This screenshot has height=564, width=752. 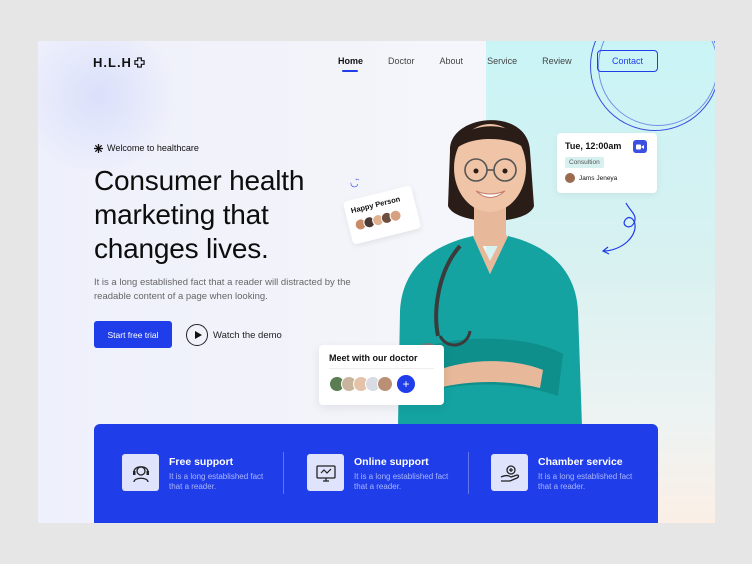 What do you see at coordinates (452, 61) in the screenshot?
I see `nav-about: About` at bounding box center [452, 61].